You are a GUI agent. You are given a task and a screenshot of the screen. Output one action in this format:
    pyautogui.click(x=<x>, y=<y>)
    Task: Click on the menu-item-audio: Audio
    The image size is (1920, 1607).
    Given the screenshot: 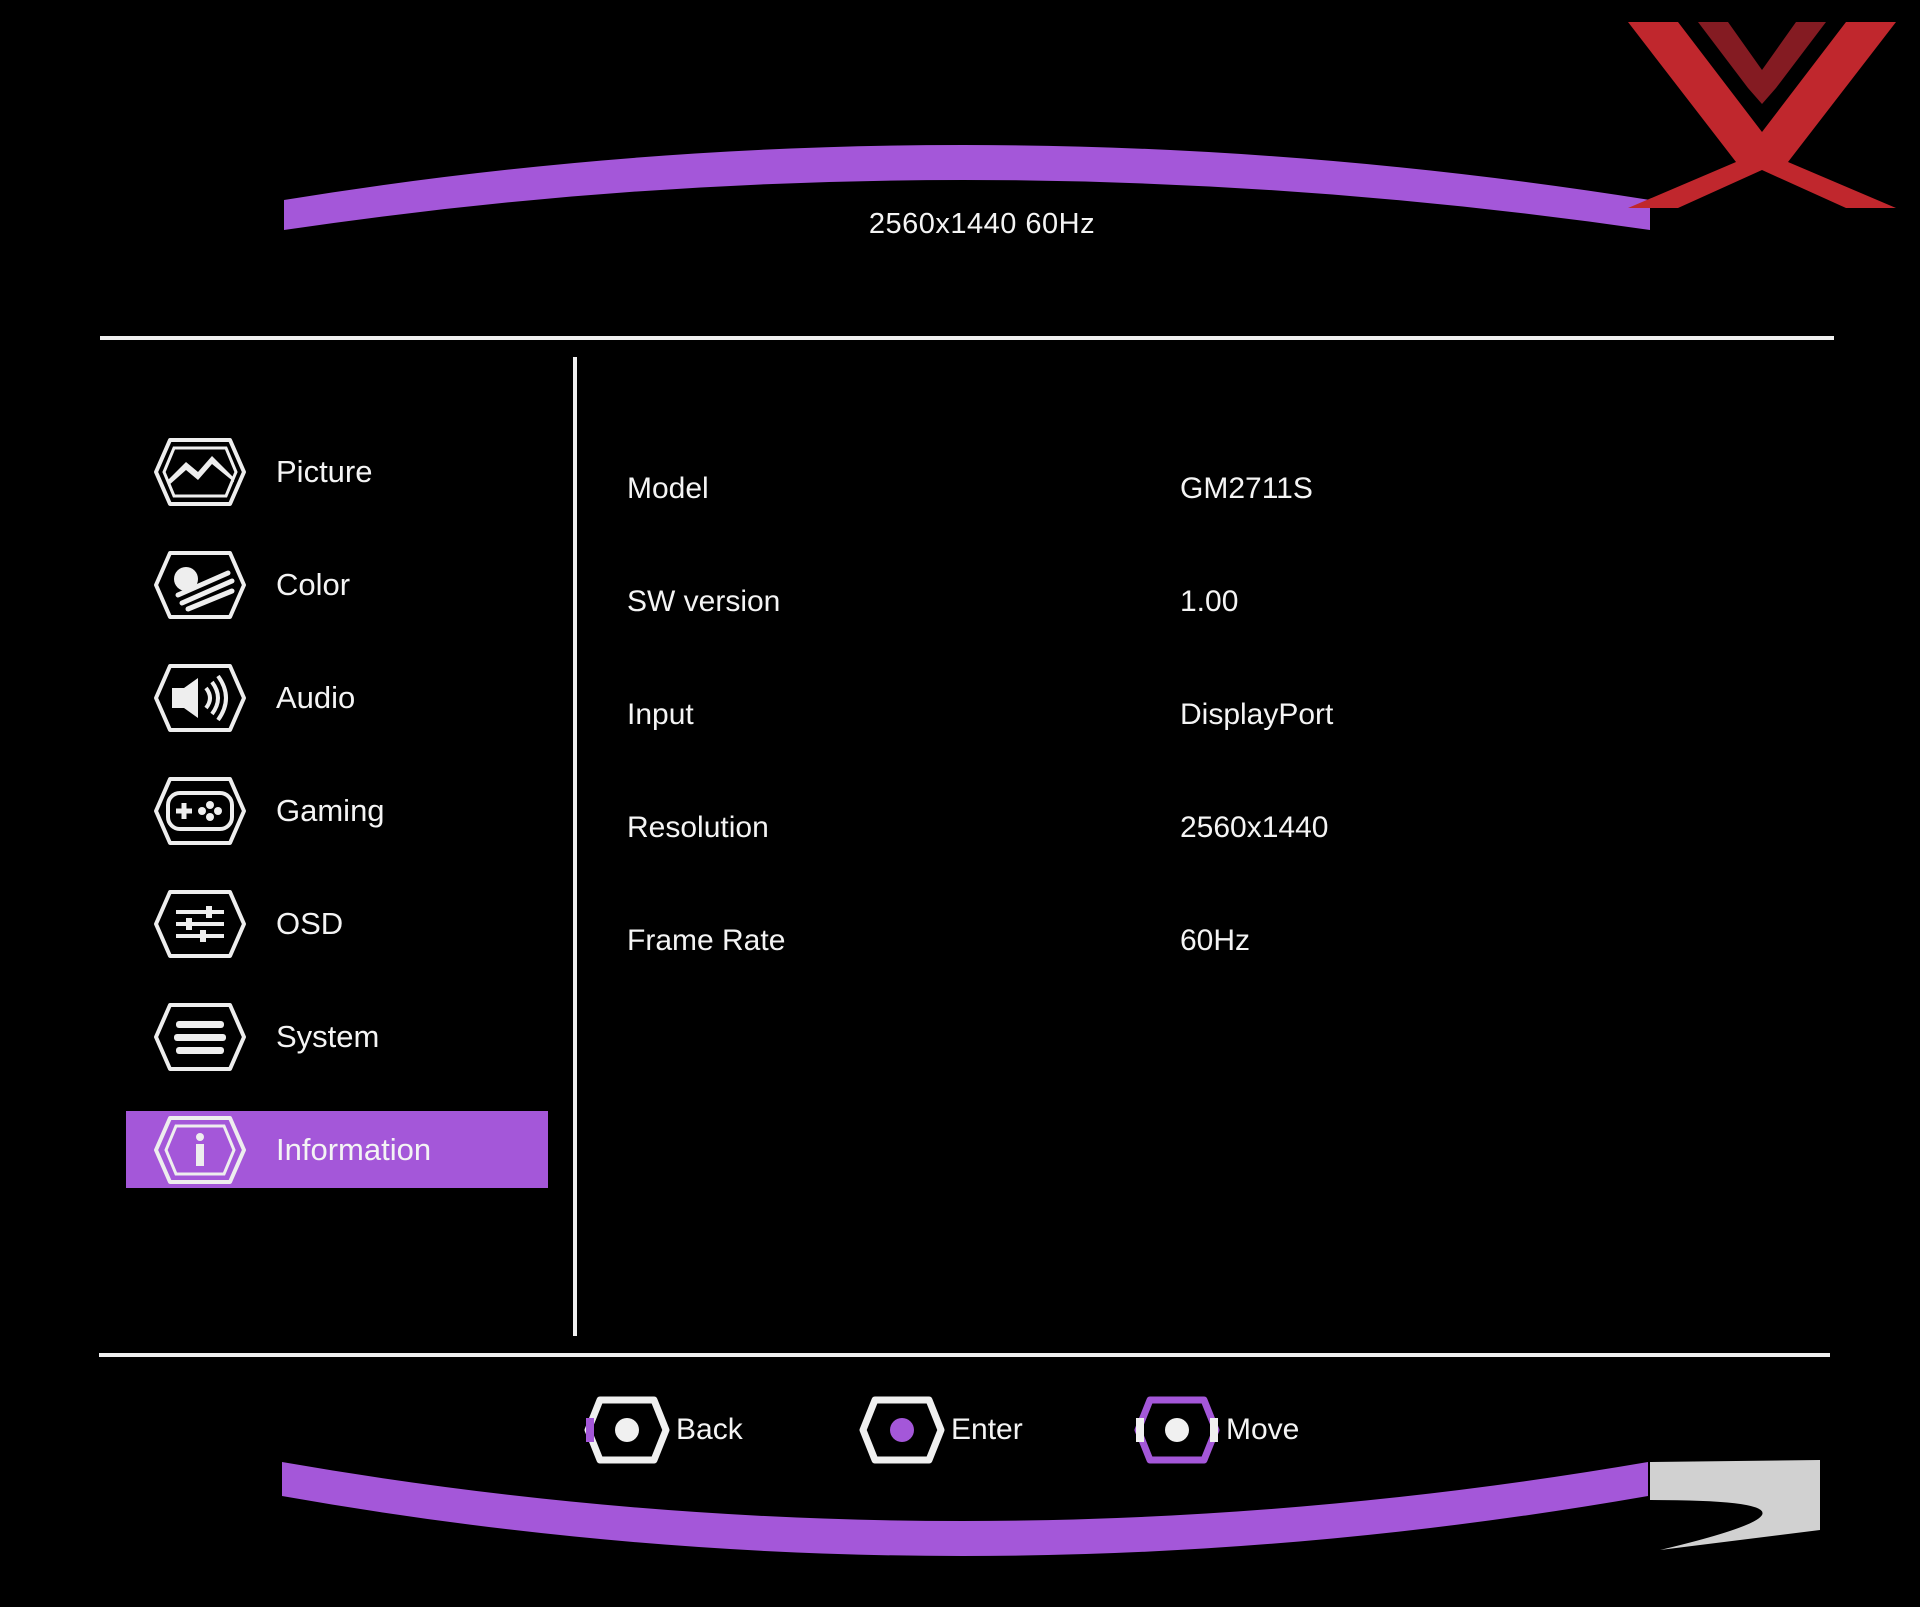 What is the action you would take?
    pyautogui.click(x=337, y=697)
    